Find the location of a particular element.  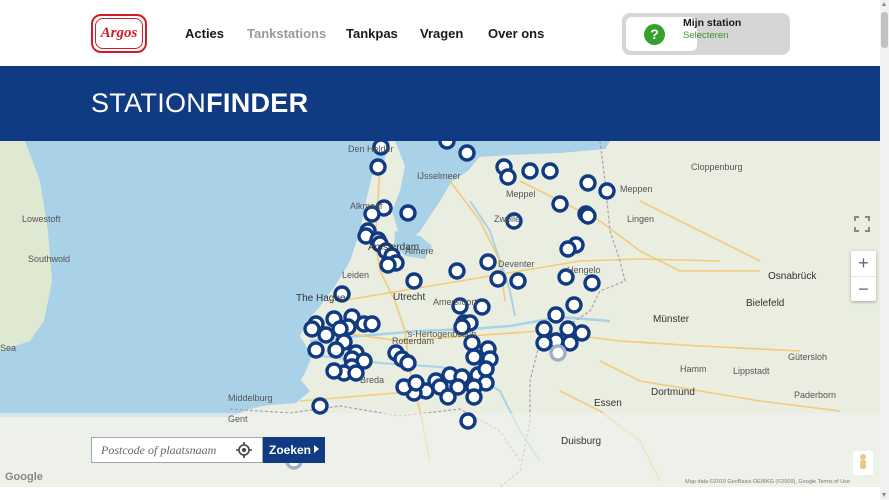

label-gent: Gent is located at coordinates (238, 419).